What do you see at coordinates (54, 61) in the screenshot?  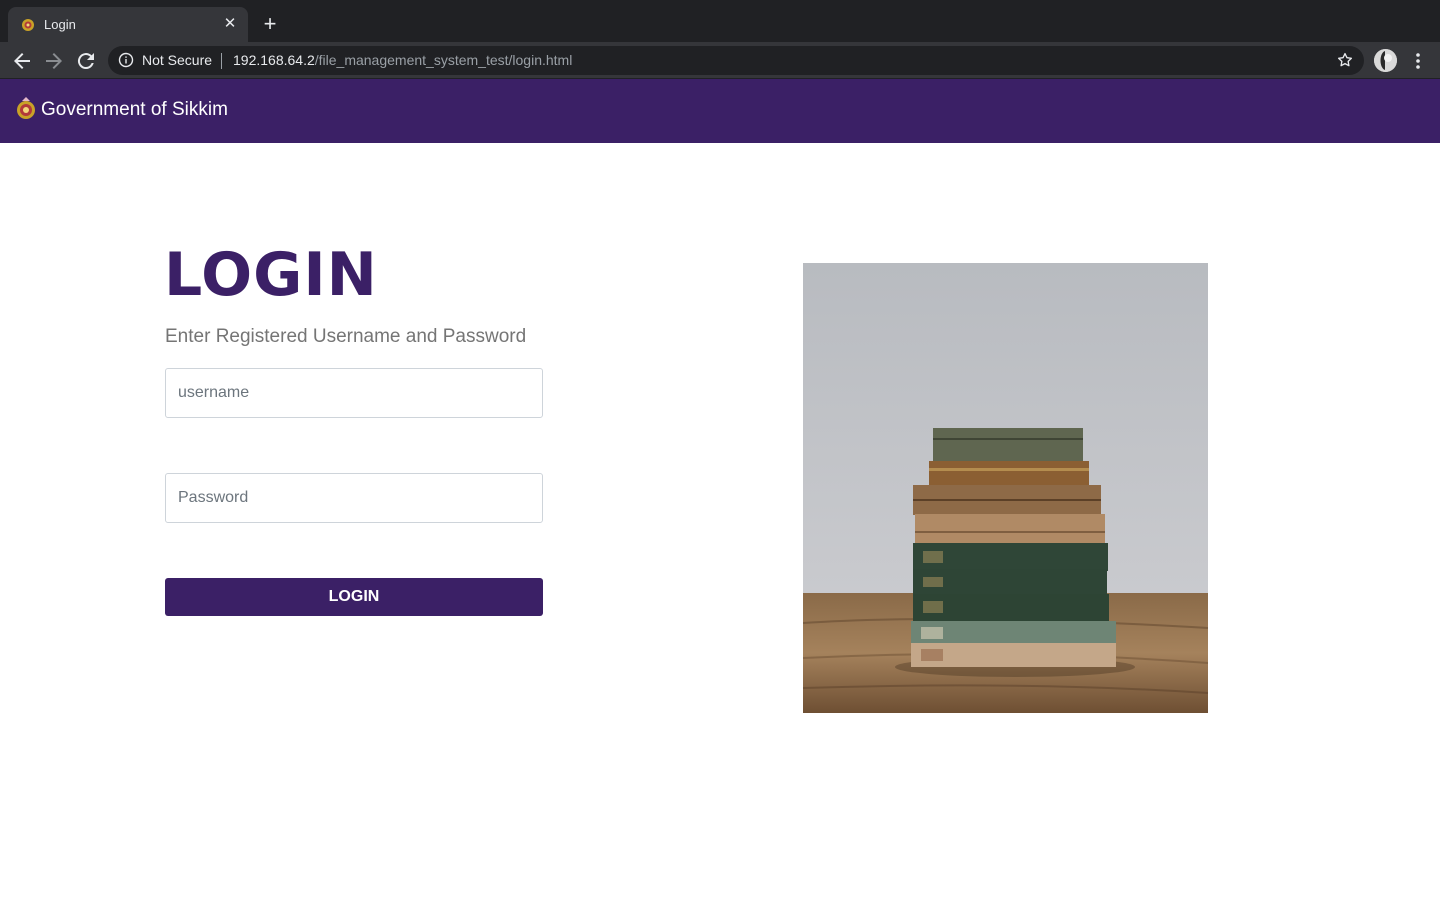 I see `forward-arrow-icon` at bounding box center [54, 61].